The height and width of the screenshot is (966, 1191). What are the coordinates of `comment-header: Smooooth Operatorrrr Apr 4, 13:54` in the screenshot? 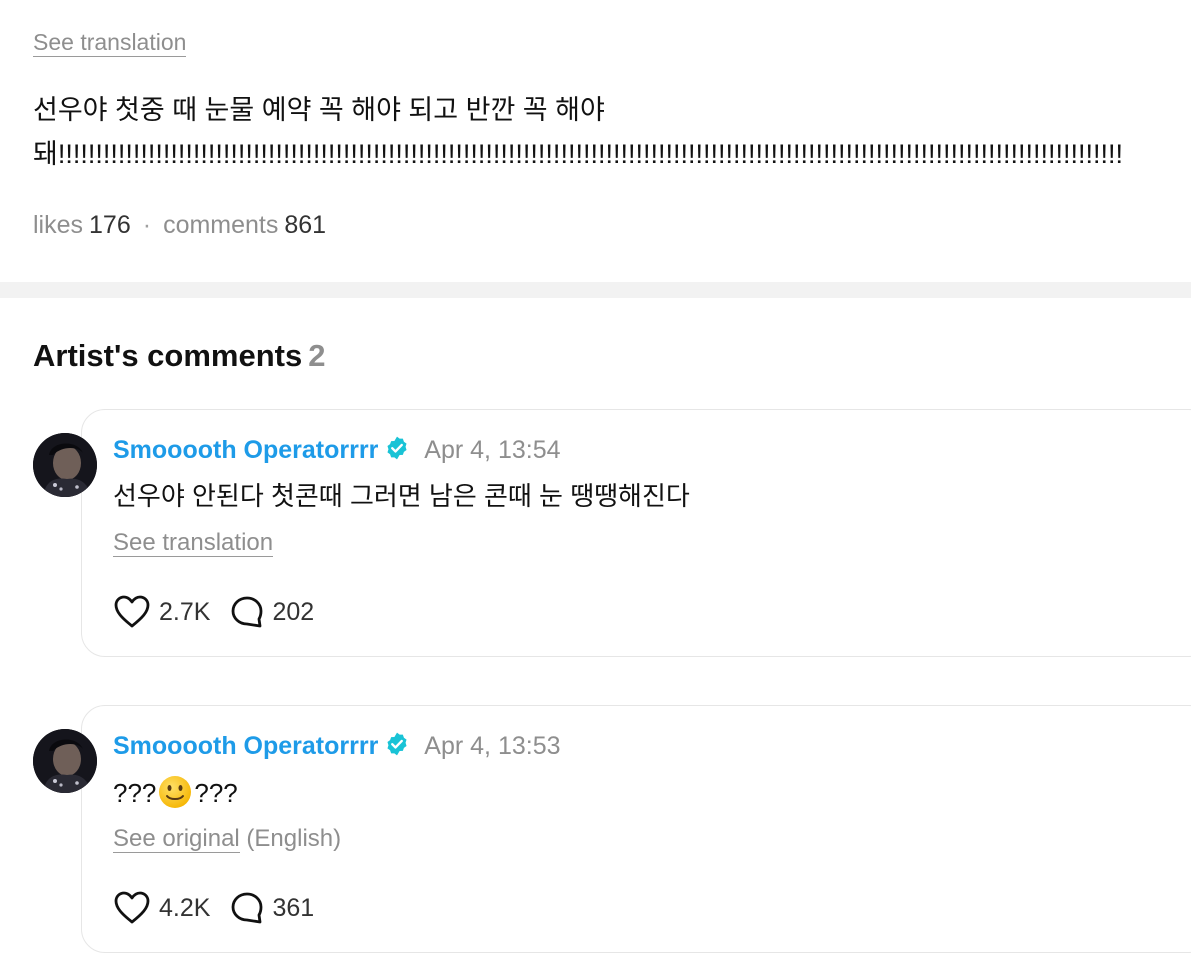 It's located at (337, 451).